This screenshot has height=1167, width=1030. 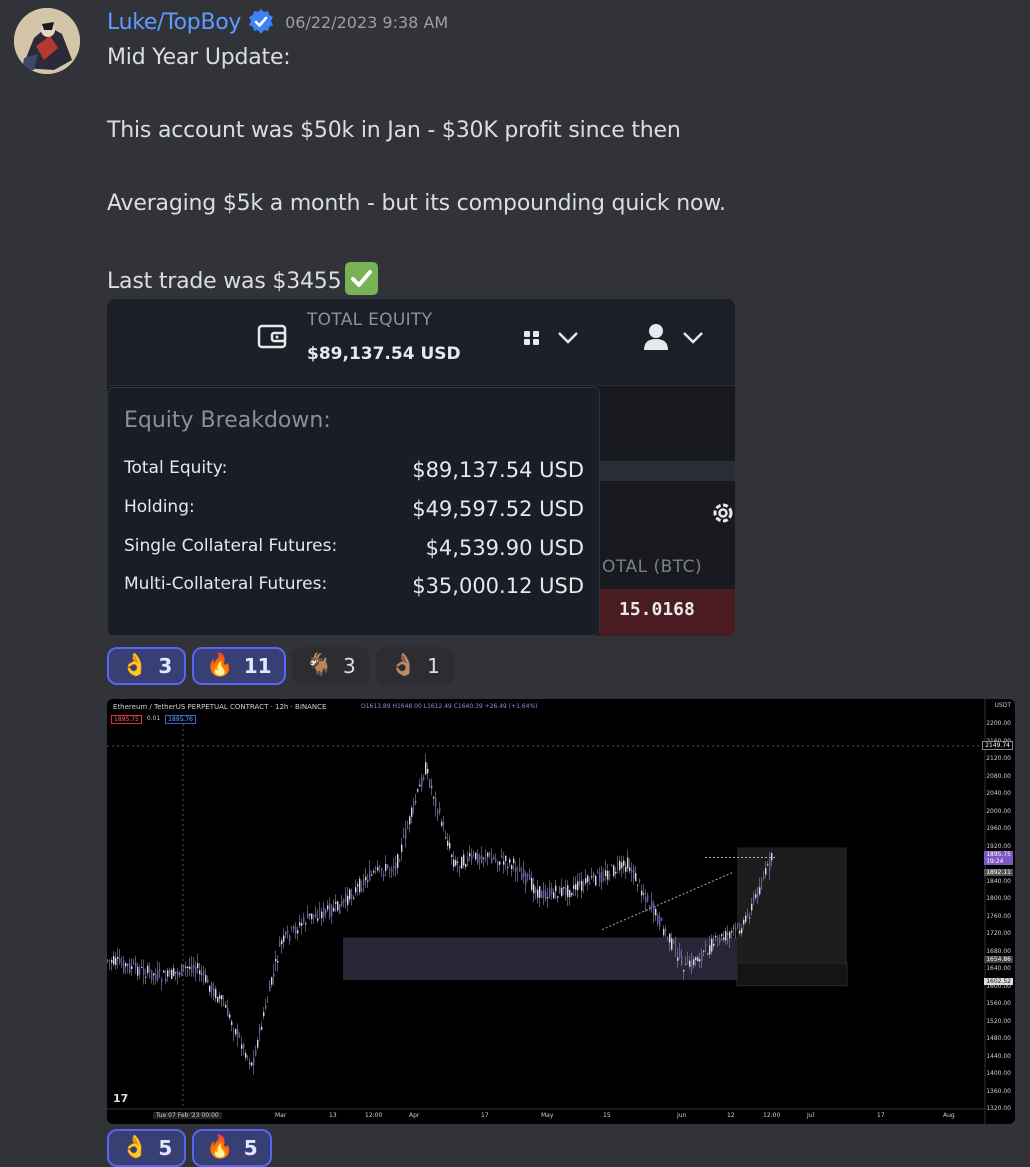 I want to click on trend-line, so click(x=667, y=901).